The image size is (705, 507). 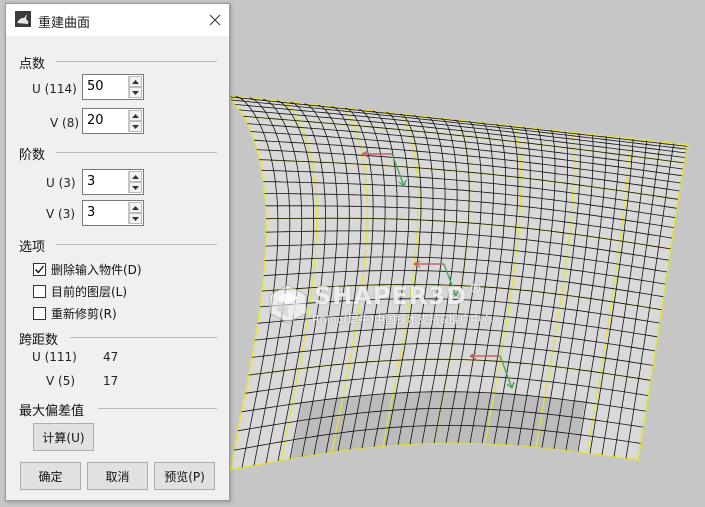 What do you see at coordinates (61, 381) in the screenshot?
I see `span-v-label: V (5)` at bounding box center [61, 381].